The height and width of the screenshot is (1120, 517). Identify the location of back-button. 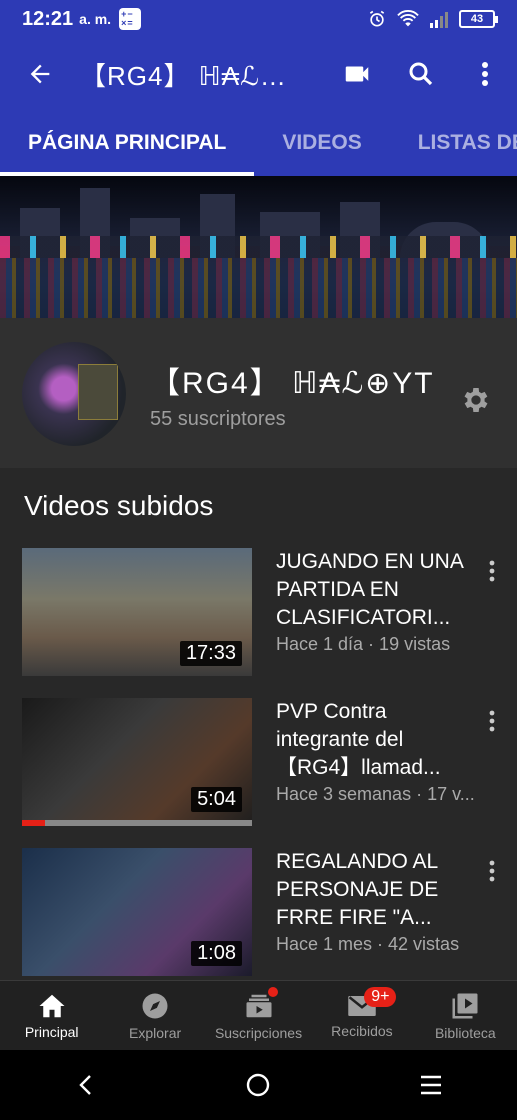
(40, 74).